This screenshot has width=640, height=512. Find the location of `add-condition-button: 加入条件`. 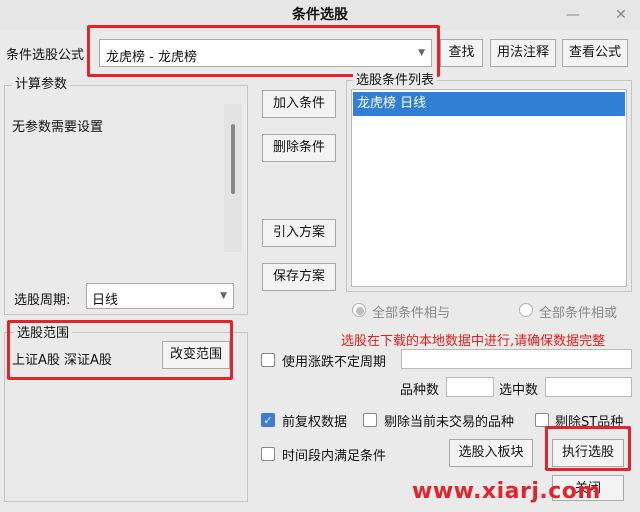

add-condition-button: 加入条件 is located at coordinates (299, 104).